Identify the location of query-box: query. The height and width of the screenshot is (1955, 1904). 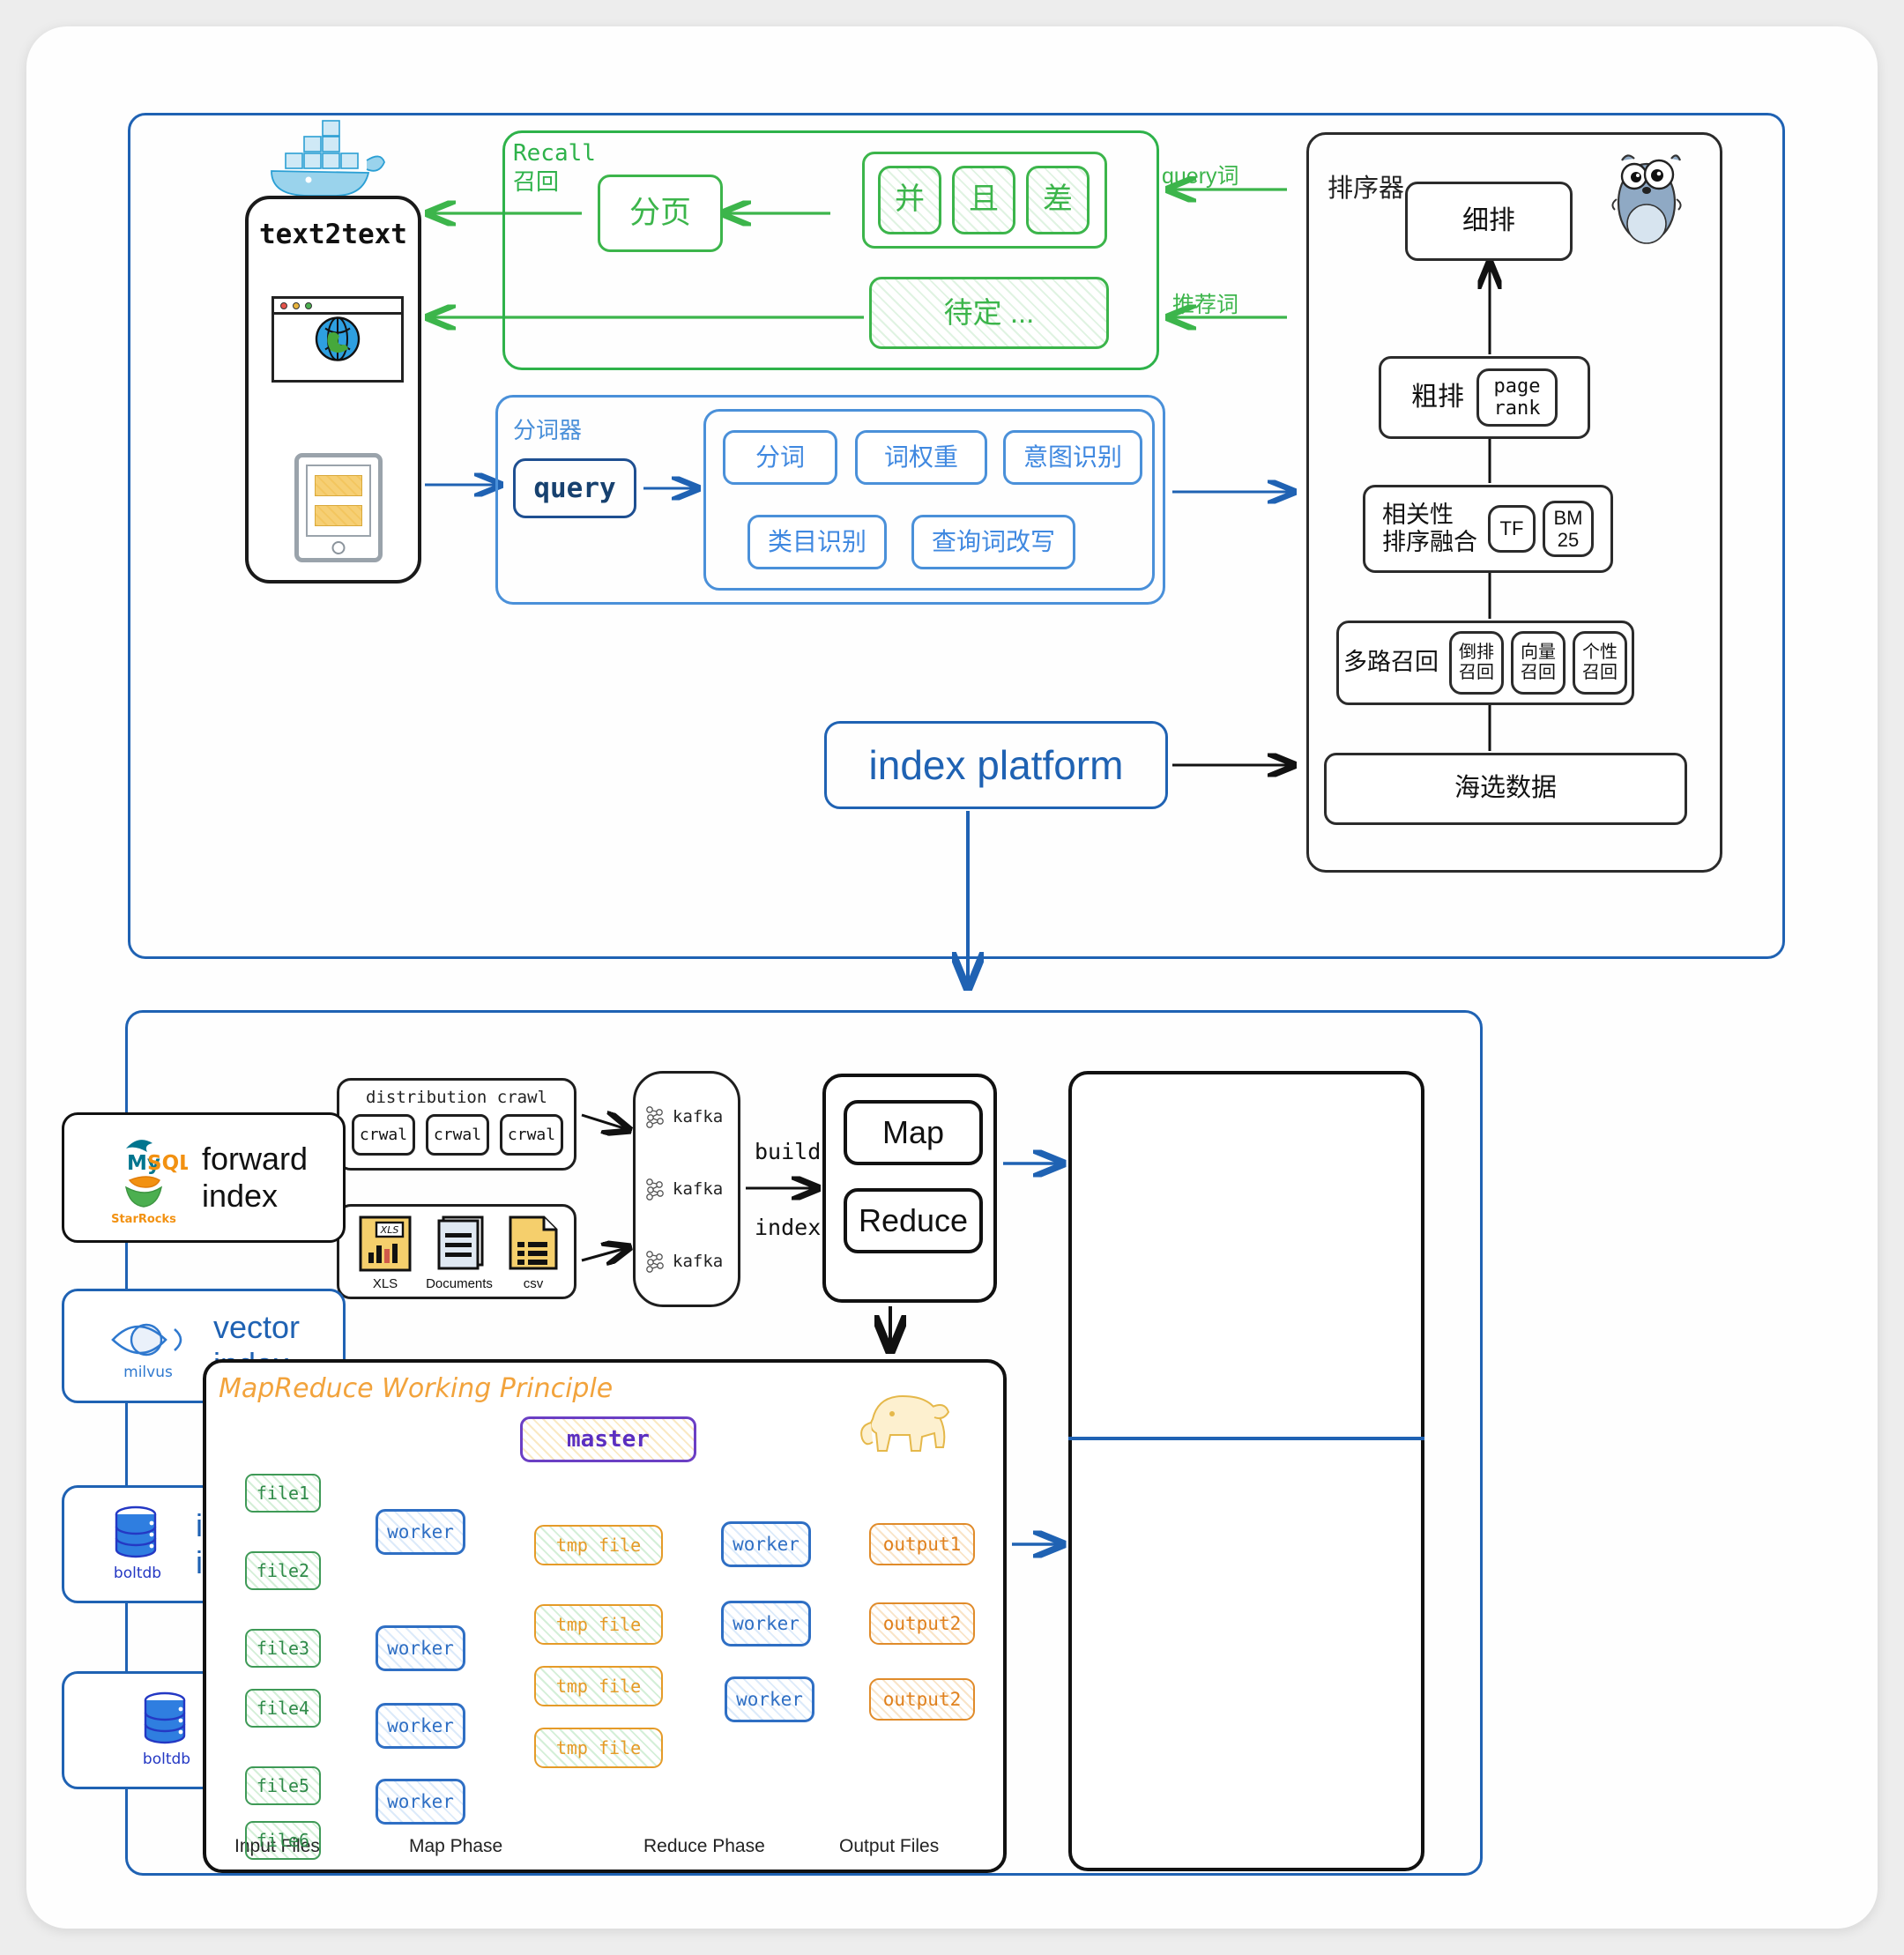
(574, 488).